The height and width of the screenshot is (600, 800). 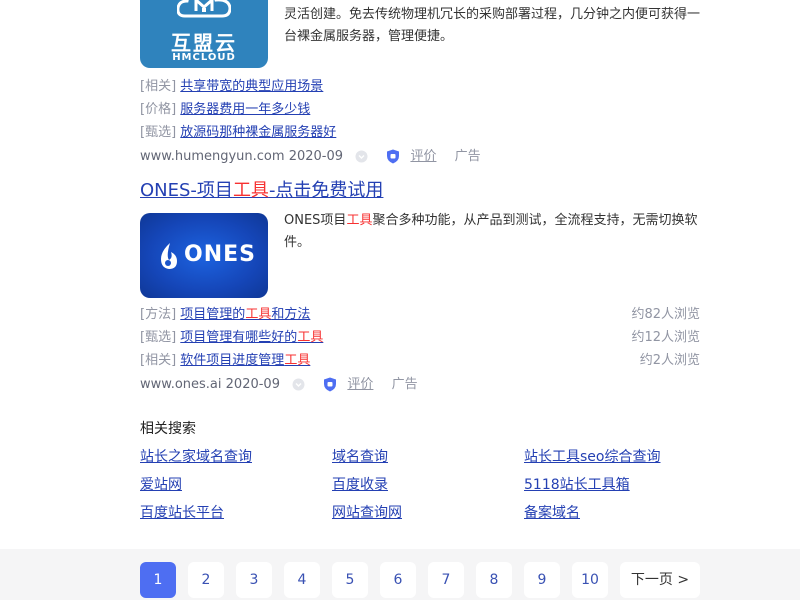 I want to click on source-url: www.ones.ai, so click(x=181, y=384).